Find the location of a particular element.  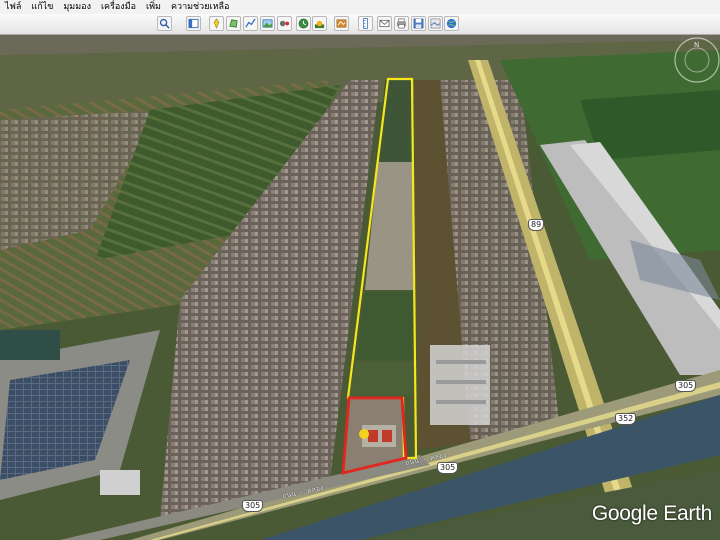

route-shield: 352 is located at coordinates (626, 419).